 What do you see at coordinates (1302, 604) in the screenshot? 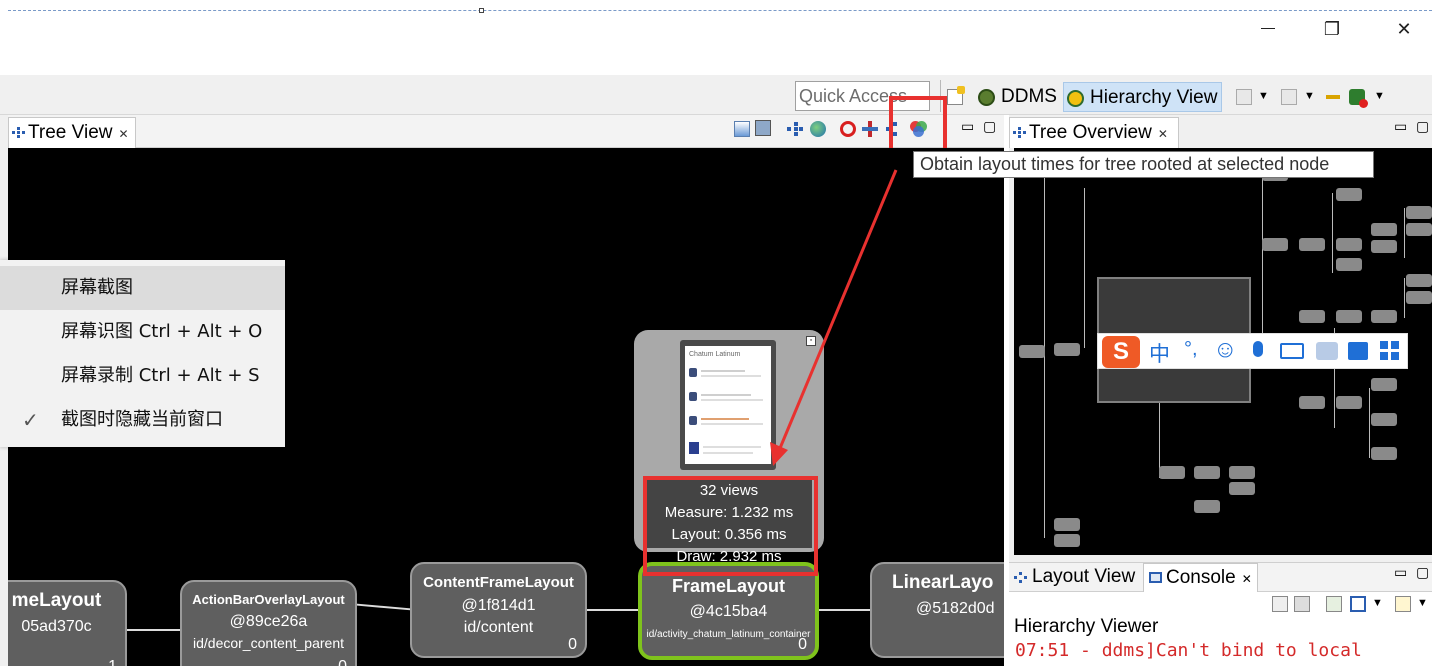
I see `scroll-lock-icon` at bounding box center [1302, 604].